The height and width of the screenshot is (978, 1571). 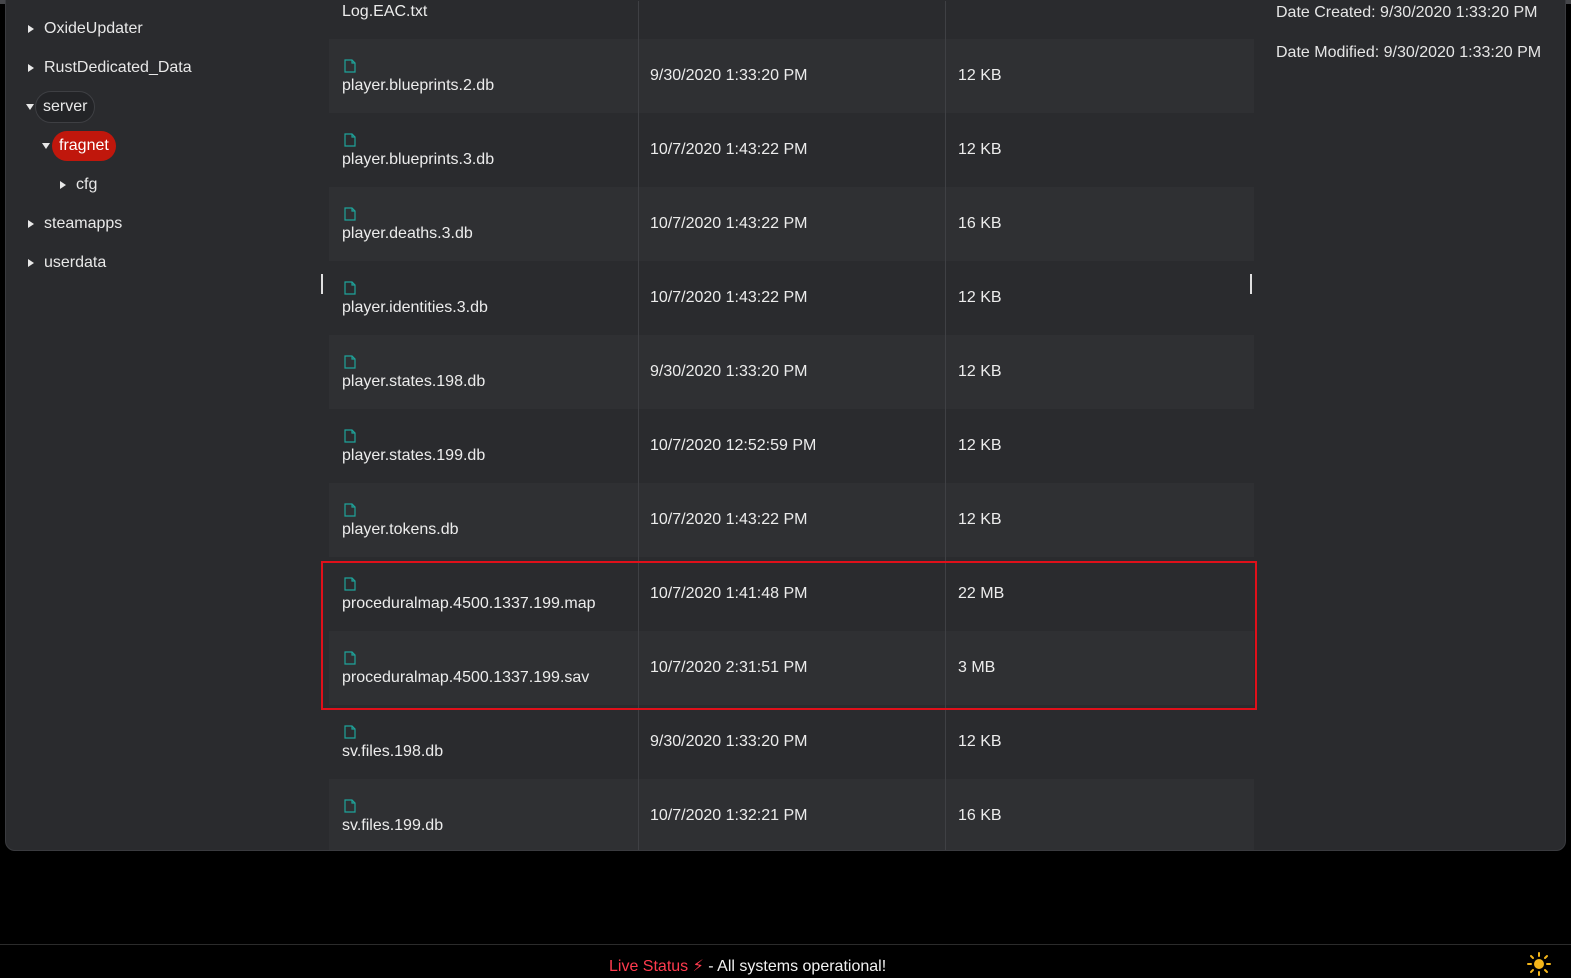 What do you see at coordinates (487, 446) in the screenshot?
I see `file-name-cell: player.states.199.db` at bounding box center [487, 446].